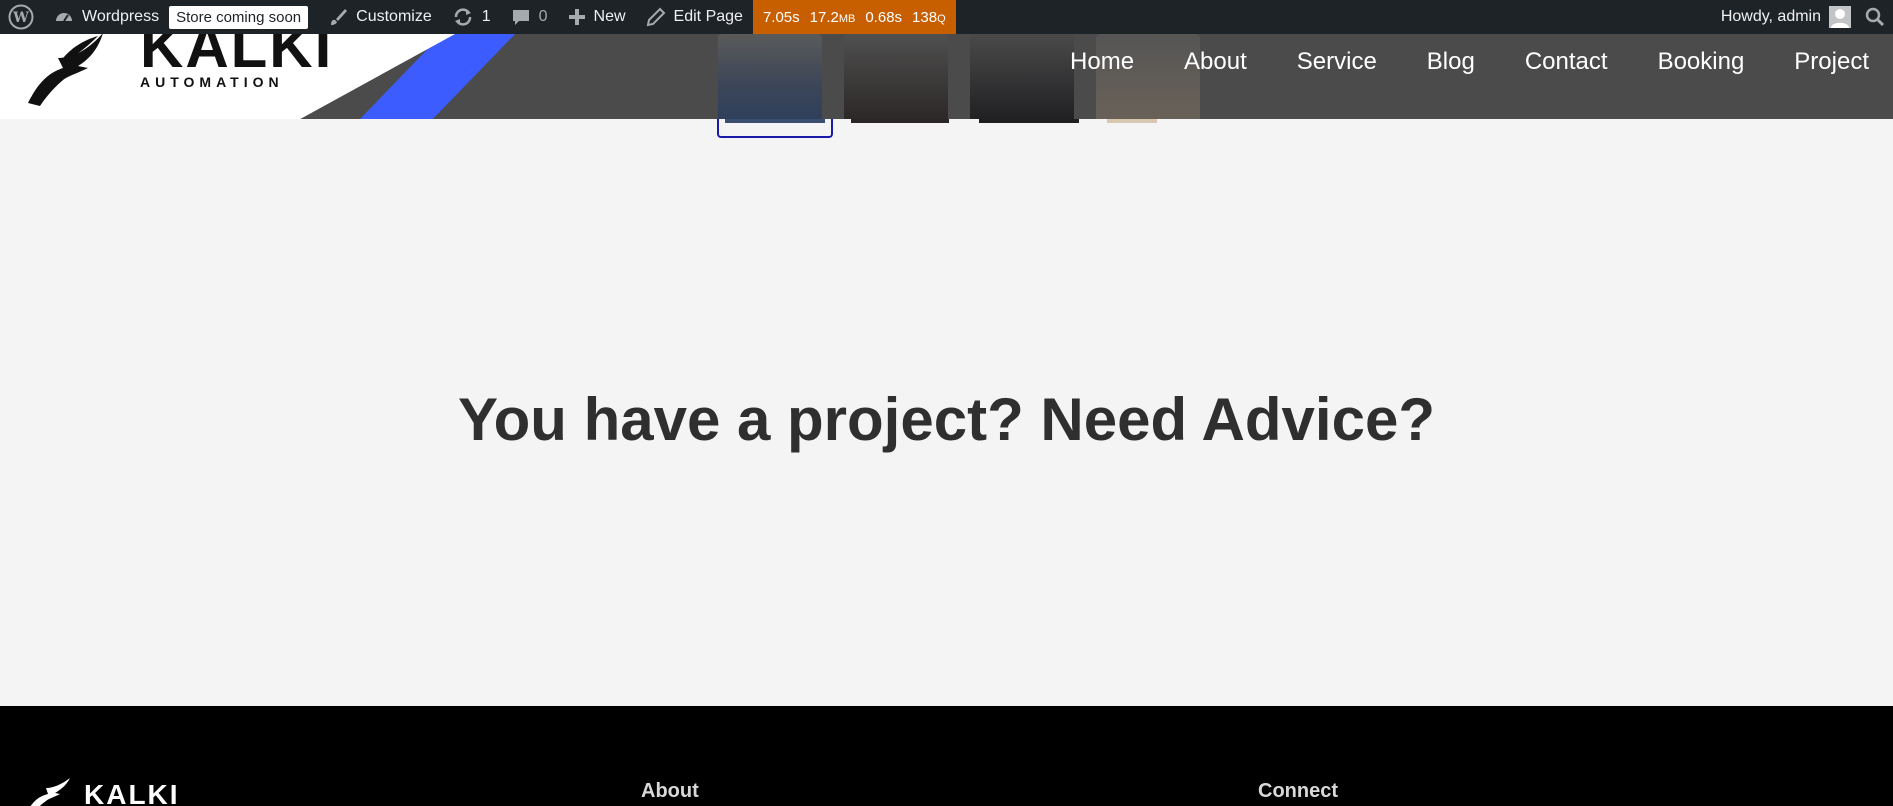  What do you see at coordinates (1840, 17) in the screenshot?
I see `avatar` at bounding box center [1840, 17].